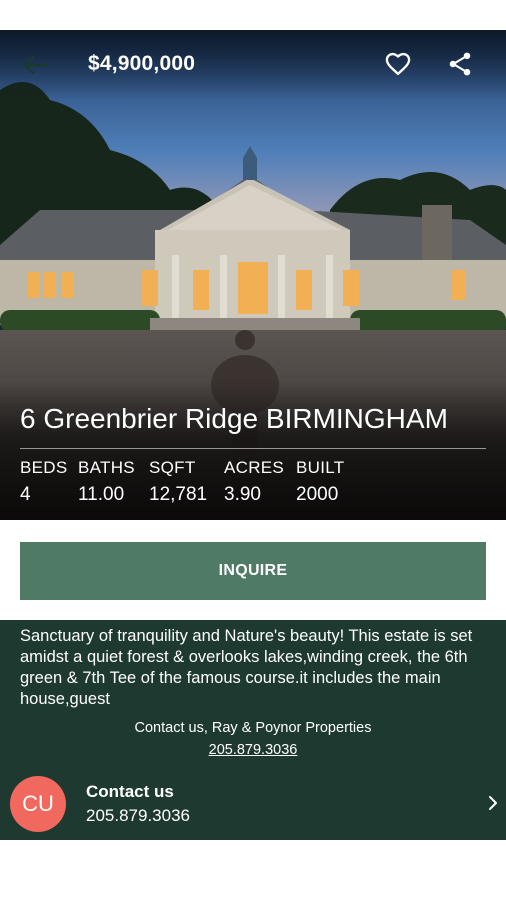  What do you see at coordinates (130, 791) in the screenshot?
I see `contact-title: Contact us` at bounding box center [130, 791].